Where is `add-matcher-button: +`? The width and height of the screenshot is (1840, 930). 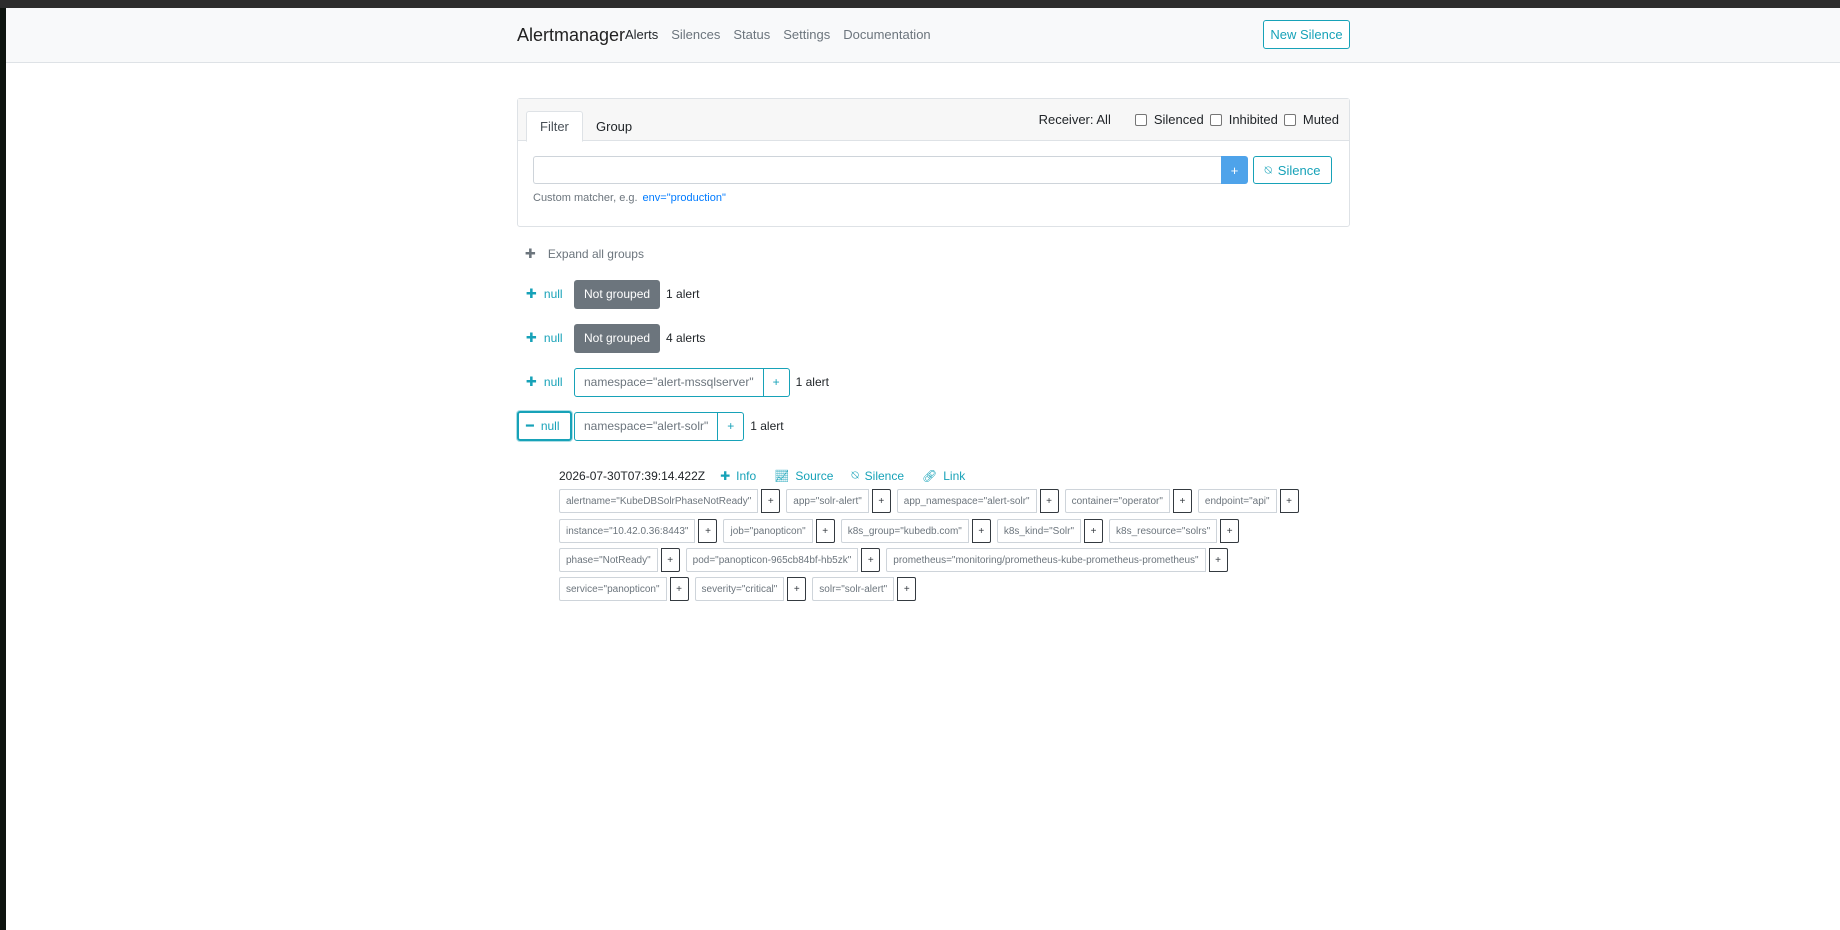
add-matcher-button: + is located at coordinates (1234, 170).